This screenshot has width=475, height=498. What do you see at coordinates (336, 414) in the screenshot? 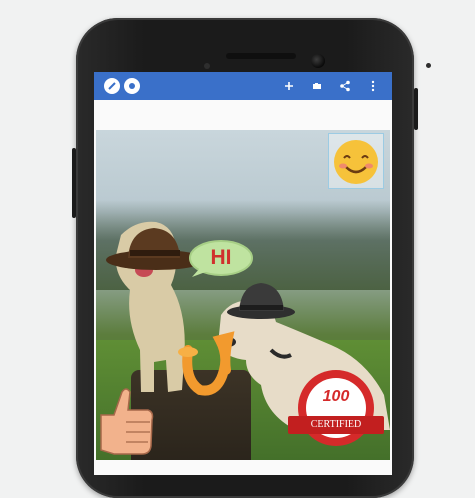
I see `certified-badge-sticker: 100 CERTIFIED` at bounding box center [336, 414].